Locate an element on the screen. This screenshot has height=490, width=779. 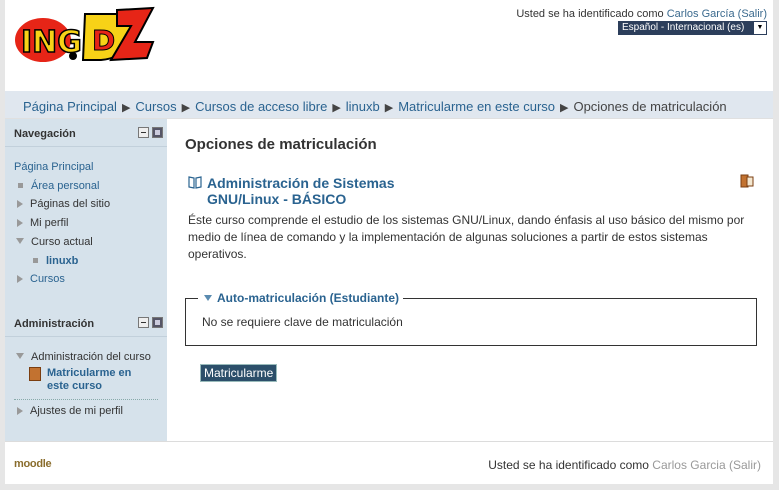
nav-item-courses: Cursos is located at coordinates (39, 279).